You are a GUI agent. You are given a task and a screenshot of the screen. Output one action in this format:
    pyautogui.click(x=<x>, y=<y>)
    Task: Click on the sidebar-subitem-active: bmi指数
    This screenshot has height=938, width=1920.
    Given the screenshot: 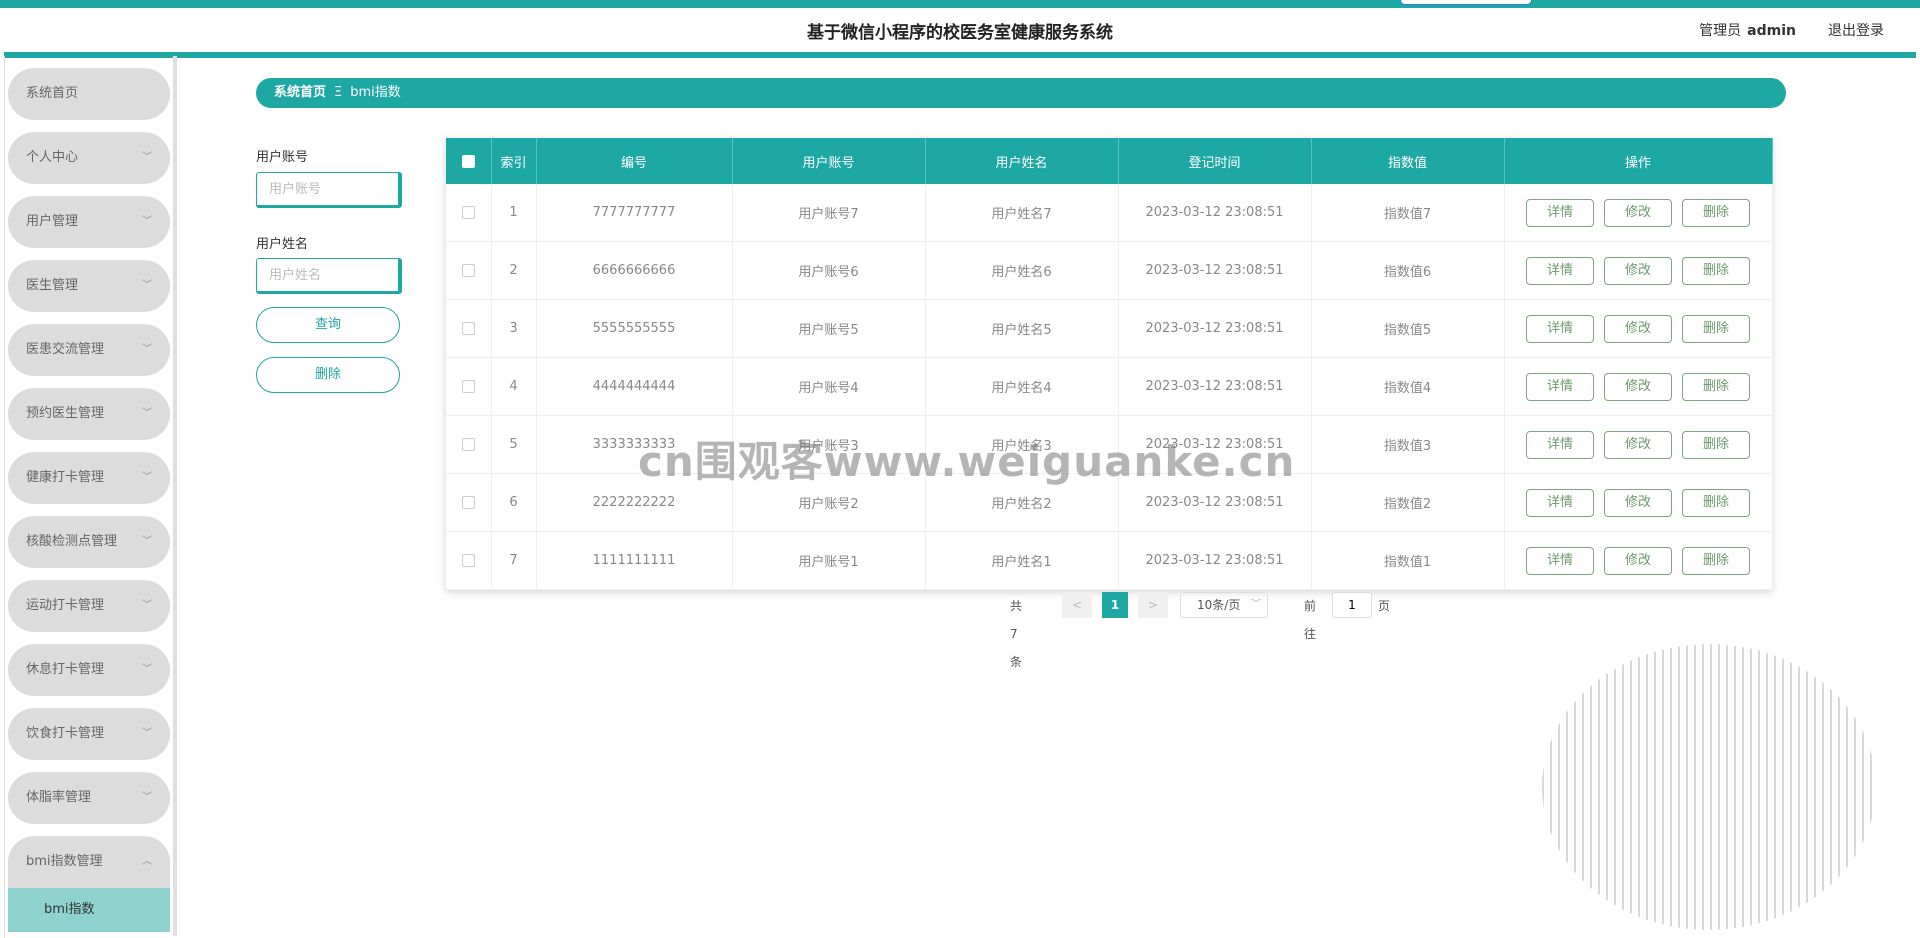 What is the action you would take?
    pyautogui.click(x=89, y=910)
    